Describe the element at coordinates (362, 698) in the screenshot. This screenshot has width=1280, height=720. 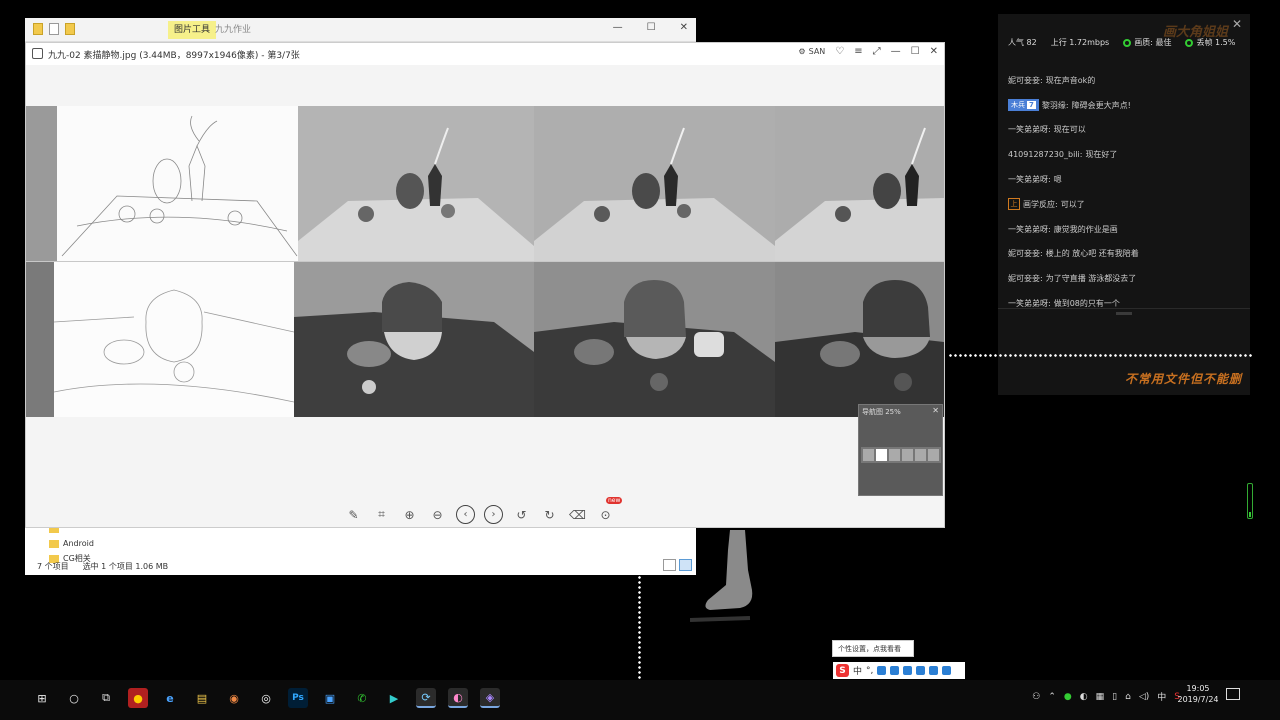
I see `wechat-icon: ✆` at that location.